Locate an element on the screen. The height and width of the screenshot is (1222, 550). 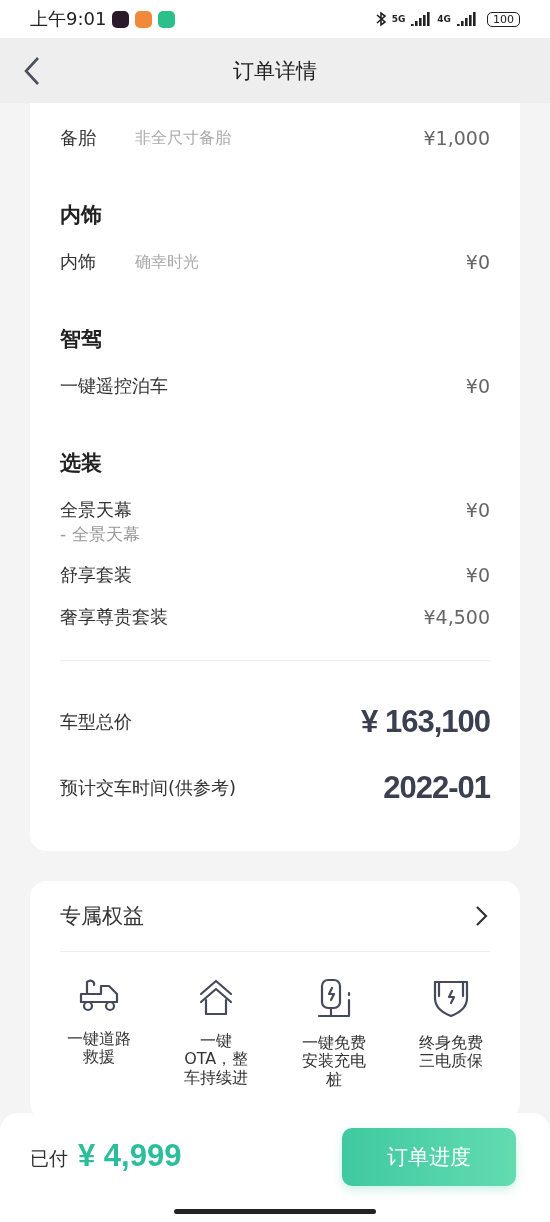
benefit-label: 一键OTA，整车持续进 is located at coordinates (216, 1060).